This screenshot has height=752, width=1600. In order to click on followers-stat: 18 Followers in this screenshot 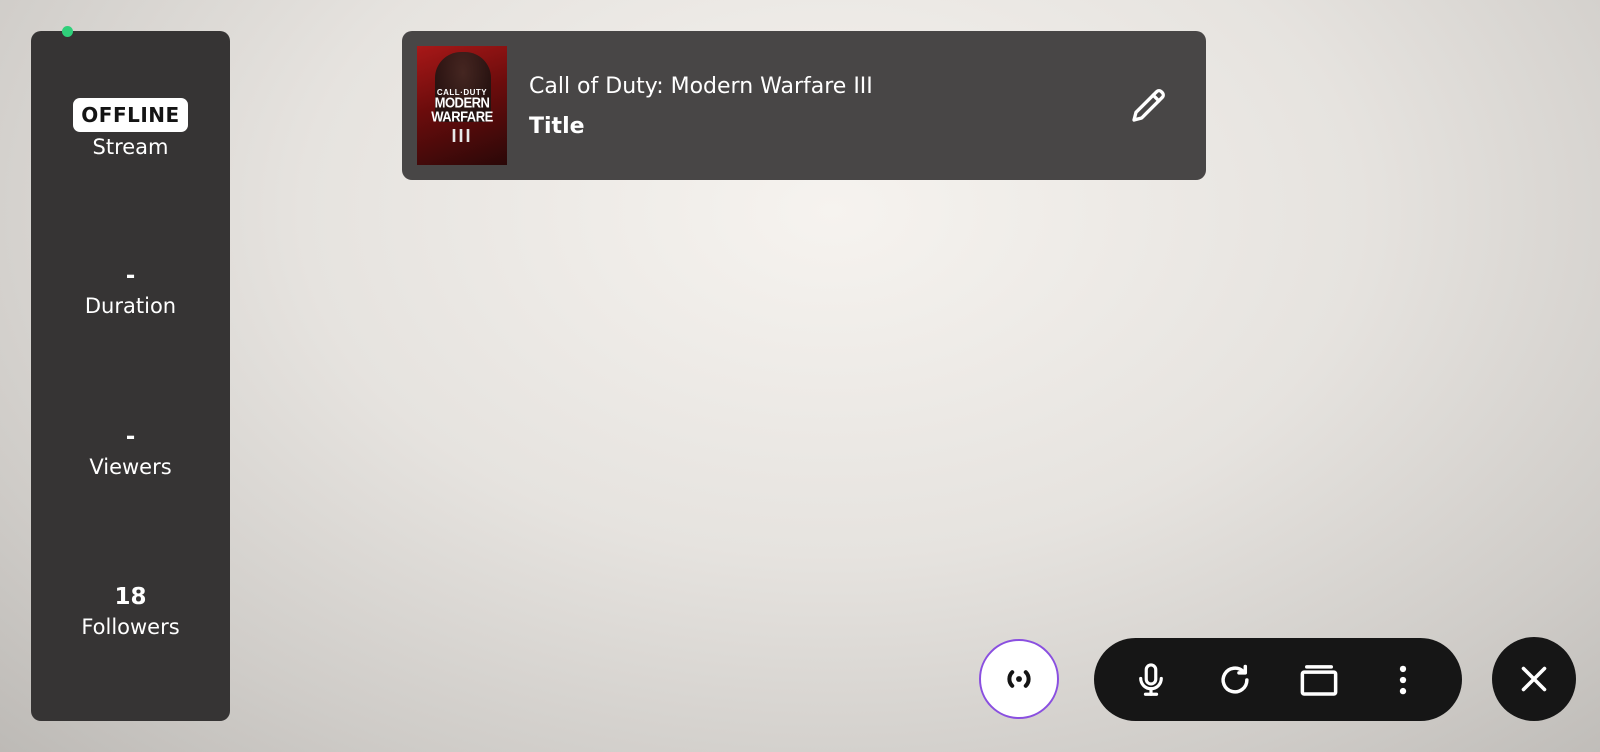, I will do `click(130, 612)`.